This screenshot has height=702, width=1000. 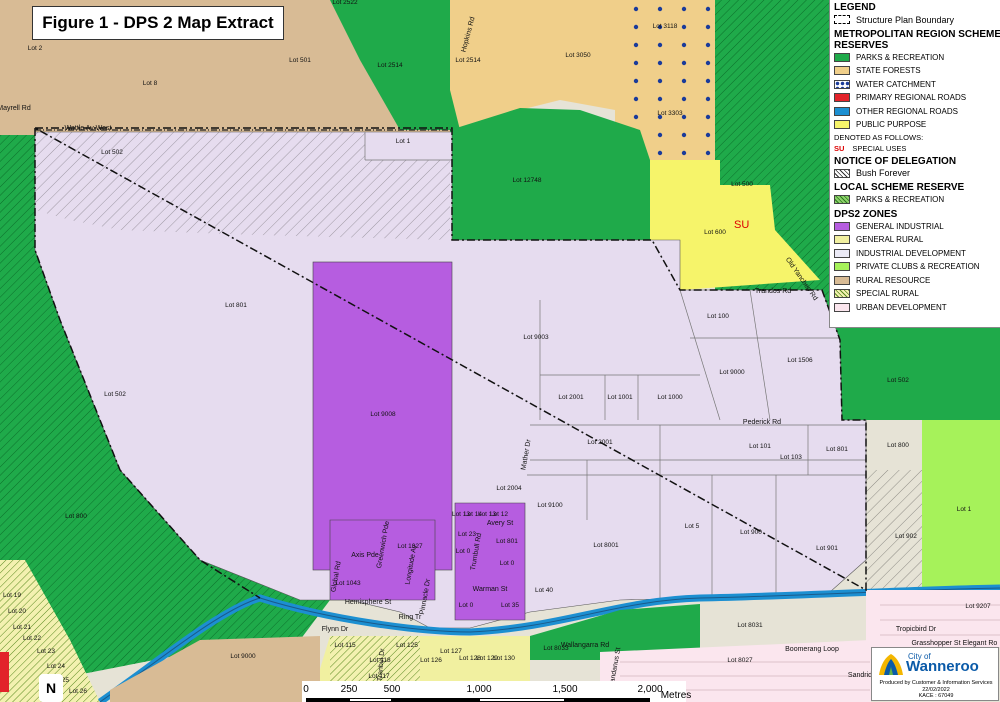 I want to click on scale-bar: 0 250 500 1,000 1,500 2,000 Metres, so click(x=496, y=691).